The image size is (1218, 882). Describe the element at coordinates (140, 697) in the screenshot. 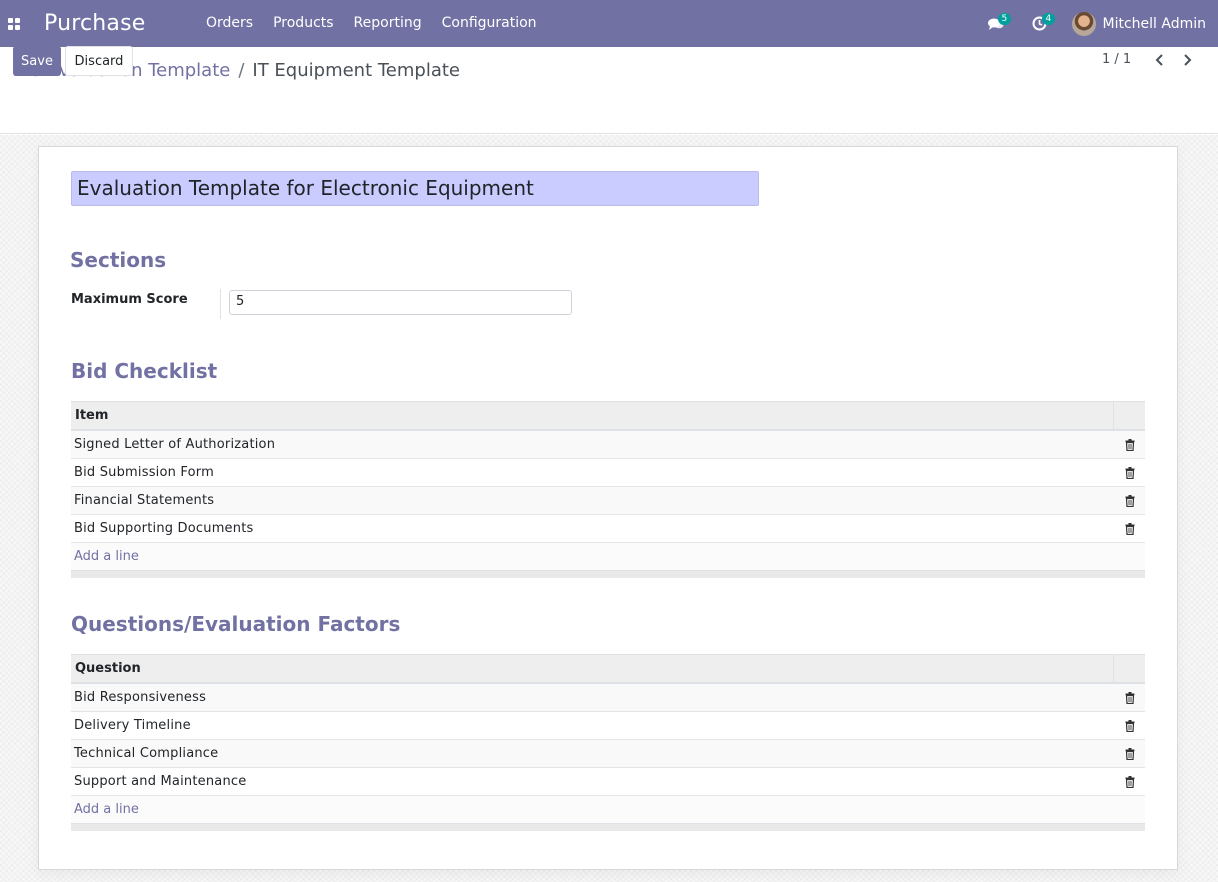

I see `question-item: Bid Responsiveness` at that location.